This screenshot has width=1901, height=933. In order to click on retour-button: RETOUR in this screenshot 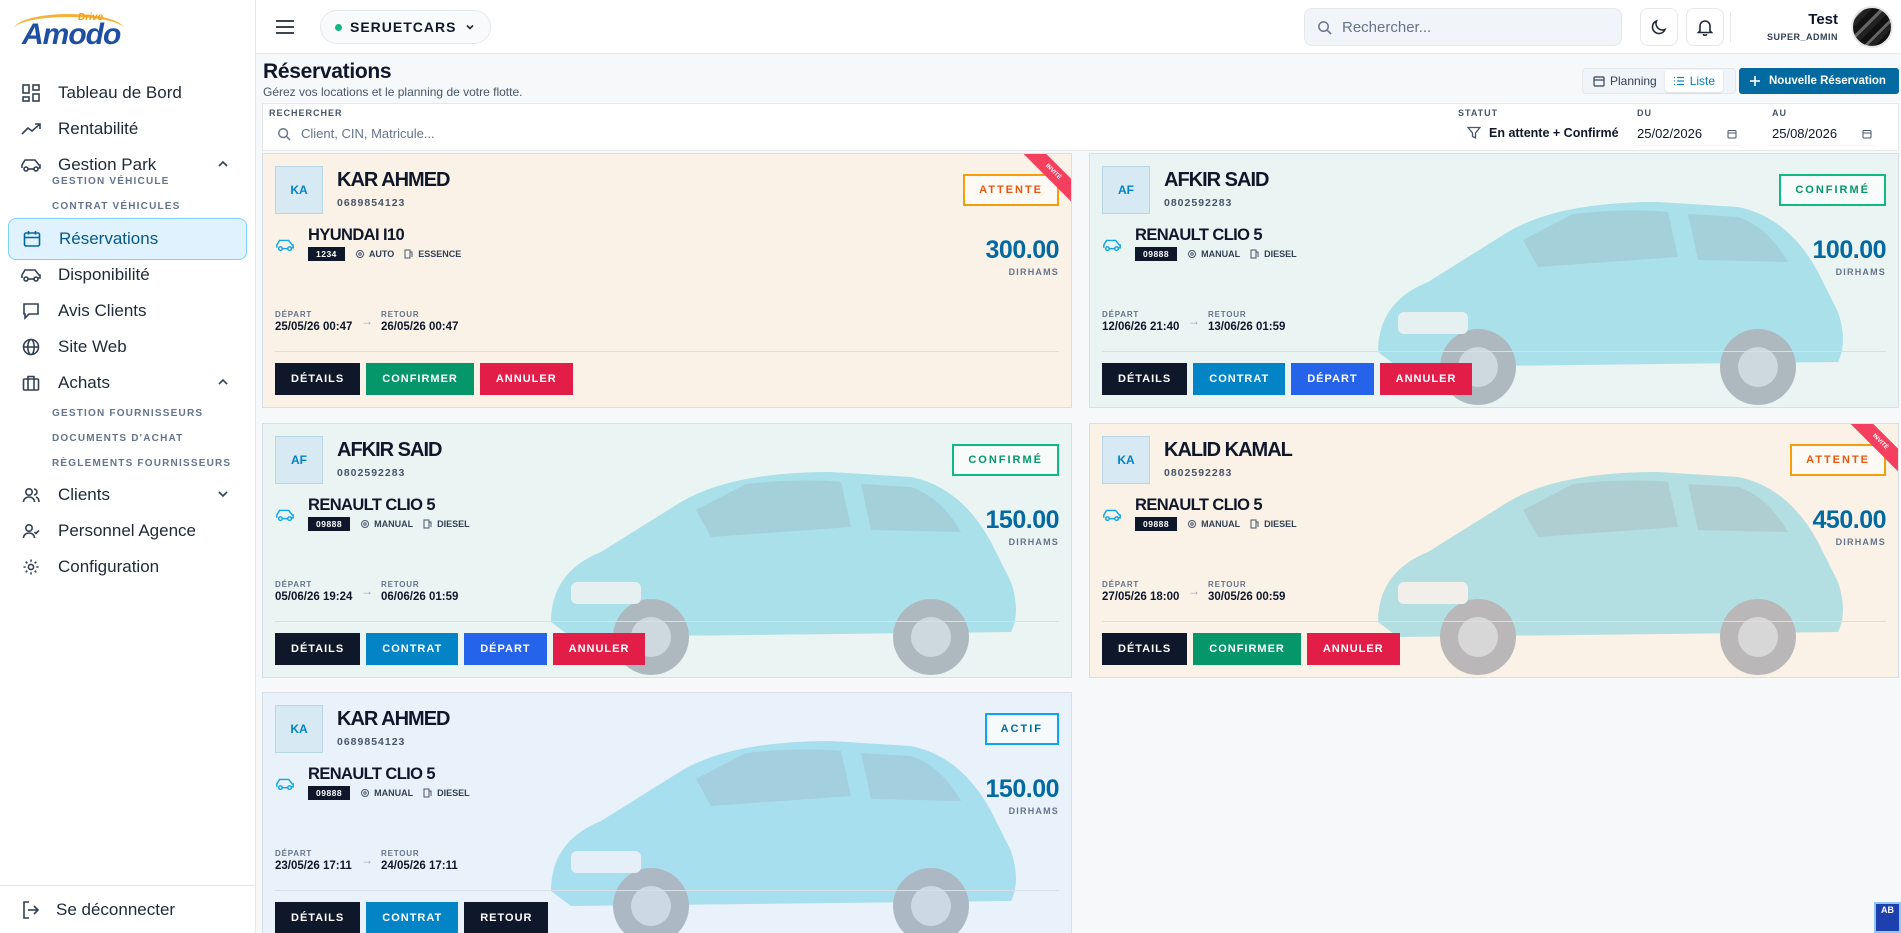, I will do `click(506, 917)`.